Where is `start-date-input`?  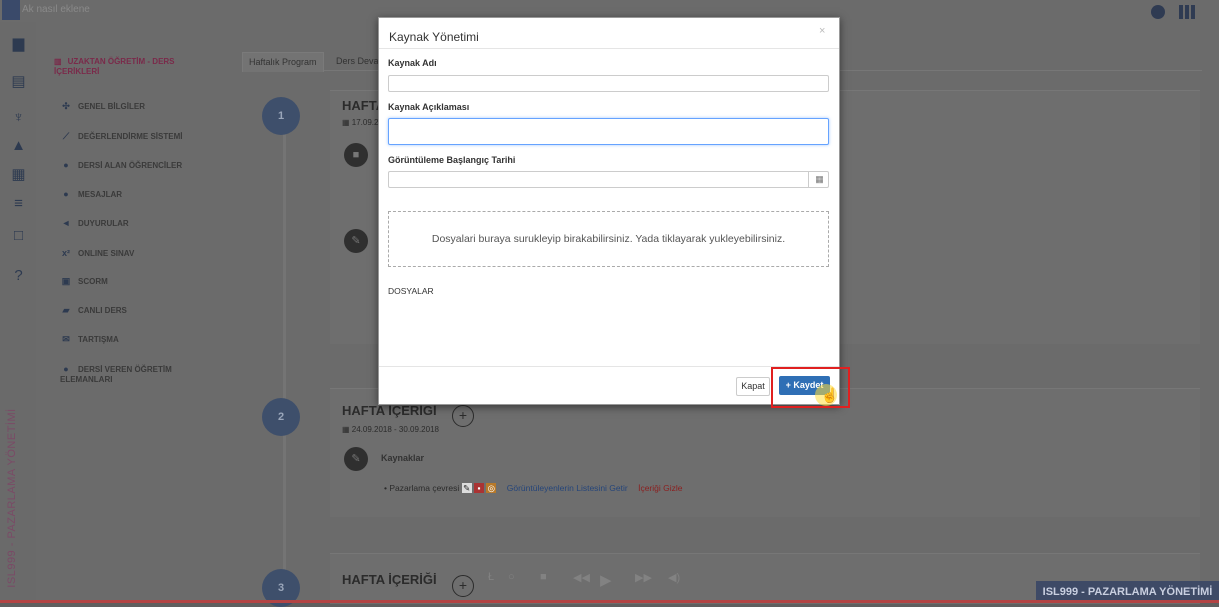 start-date-input is located at coordinates (608, 179).